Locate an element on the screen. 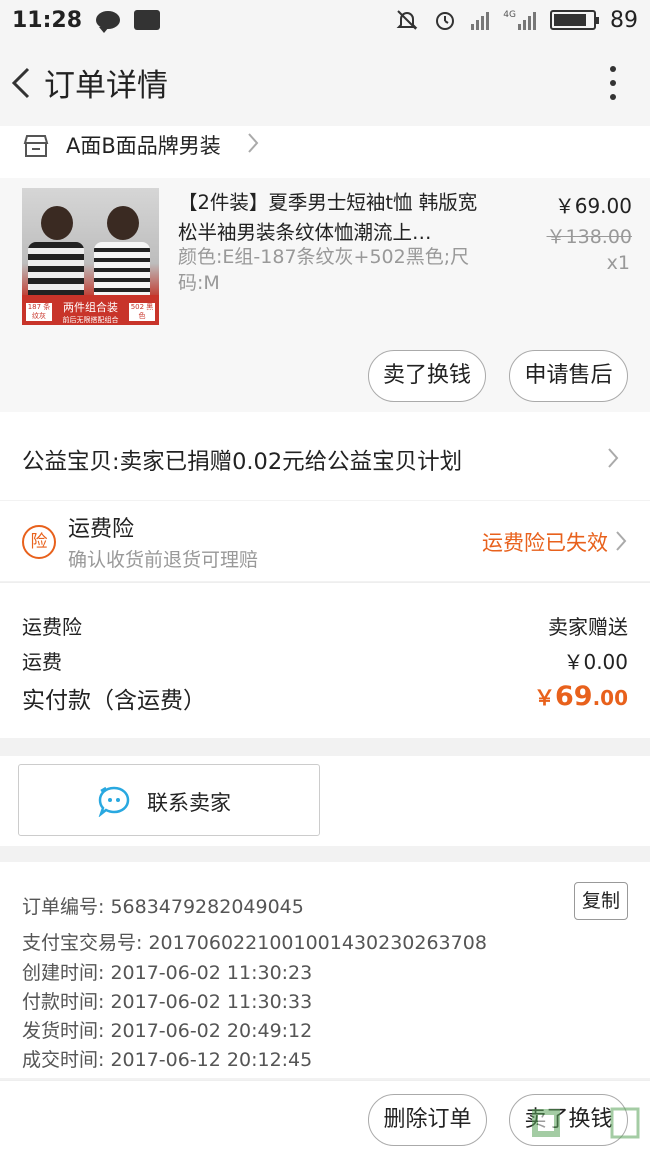 This screenshot has width=650, height=1155. product-thumbnail: 两件组合装 前后无限搭配组合 187 条纹灰 502 黑色 is located at coordinates (90, 256).